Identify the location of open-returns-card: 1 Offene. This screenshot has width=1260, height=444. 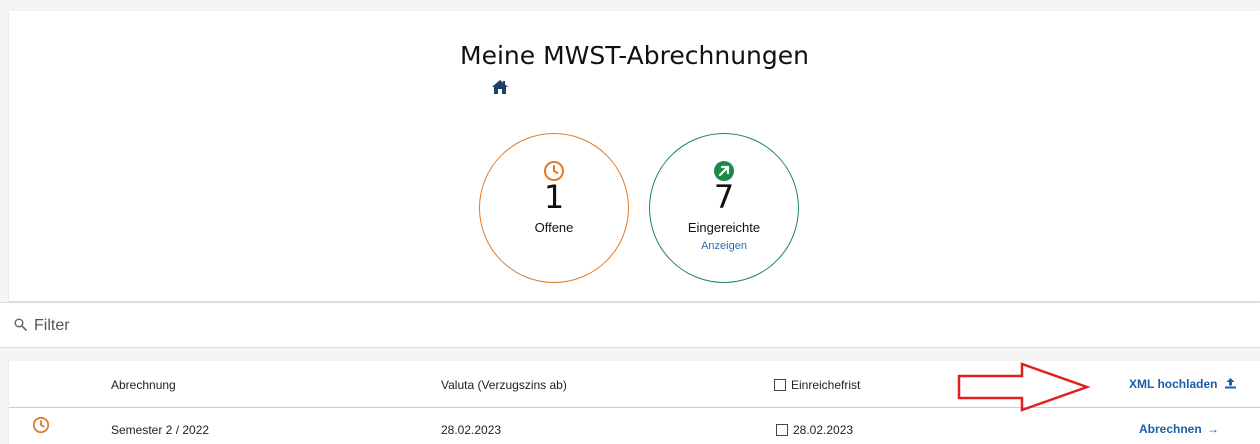
(554, 208).